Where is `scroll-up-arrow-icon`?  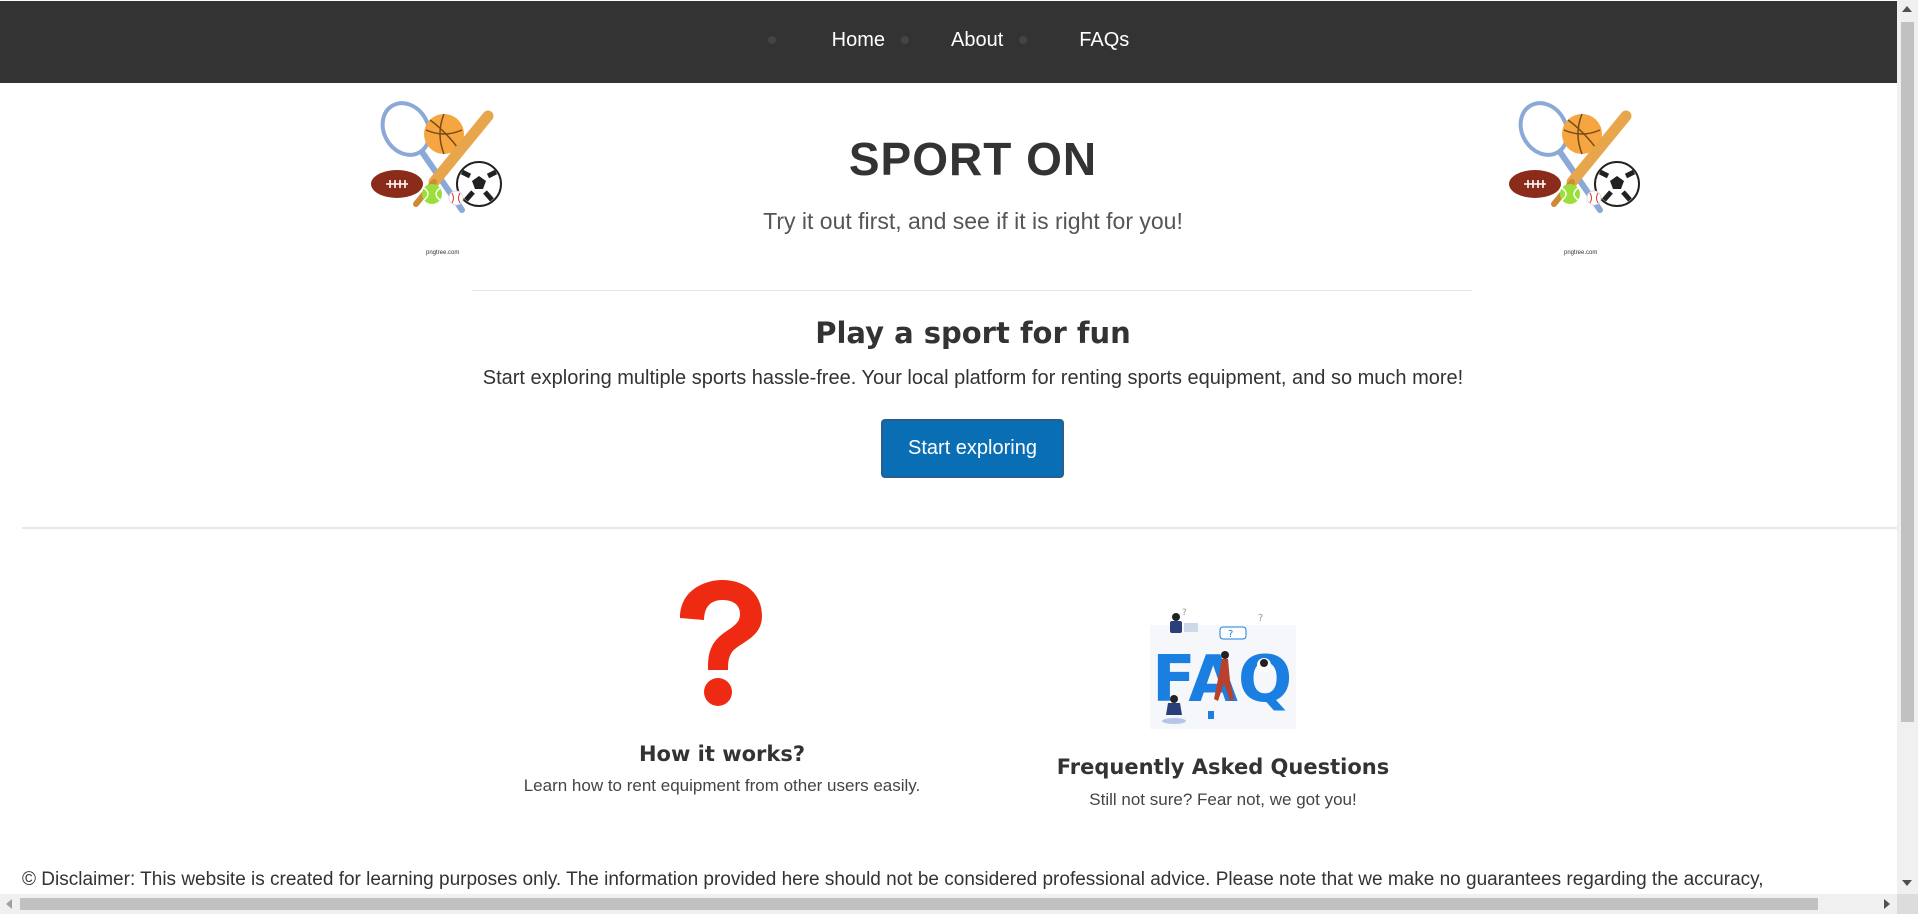 scroll-up-arrow-icon is located at coordinates (1907, 9).